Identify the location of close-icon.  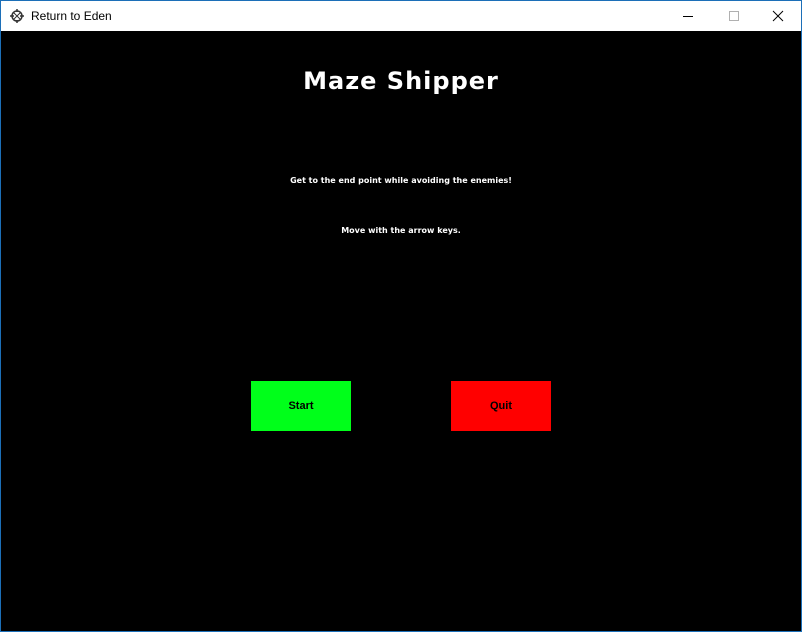
(778, 16).